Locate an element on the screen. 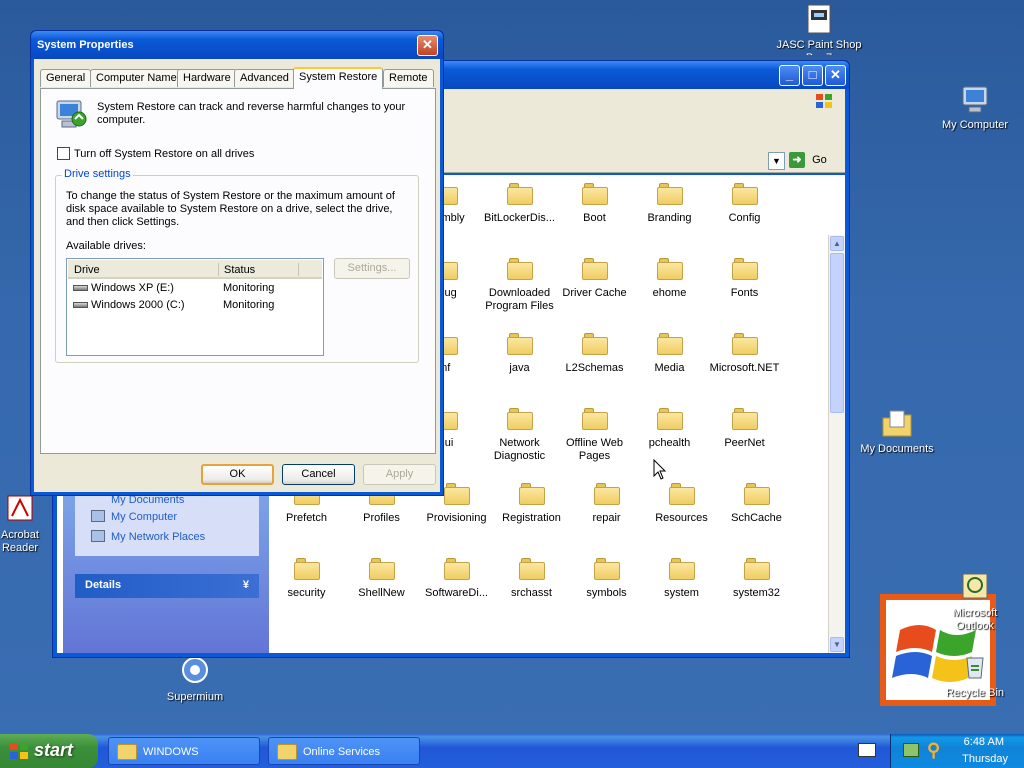 This screenshot has height=768, width=1024. scroll-down-button: ▼ is located at coordinates (837, 644).